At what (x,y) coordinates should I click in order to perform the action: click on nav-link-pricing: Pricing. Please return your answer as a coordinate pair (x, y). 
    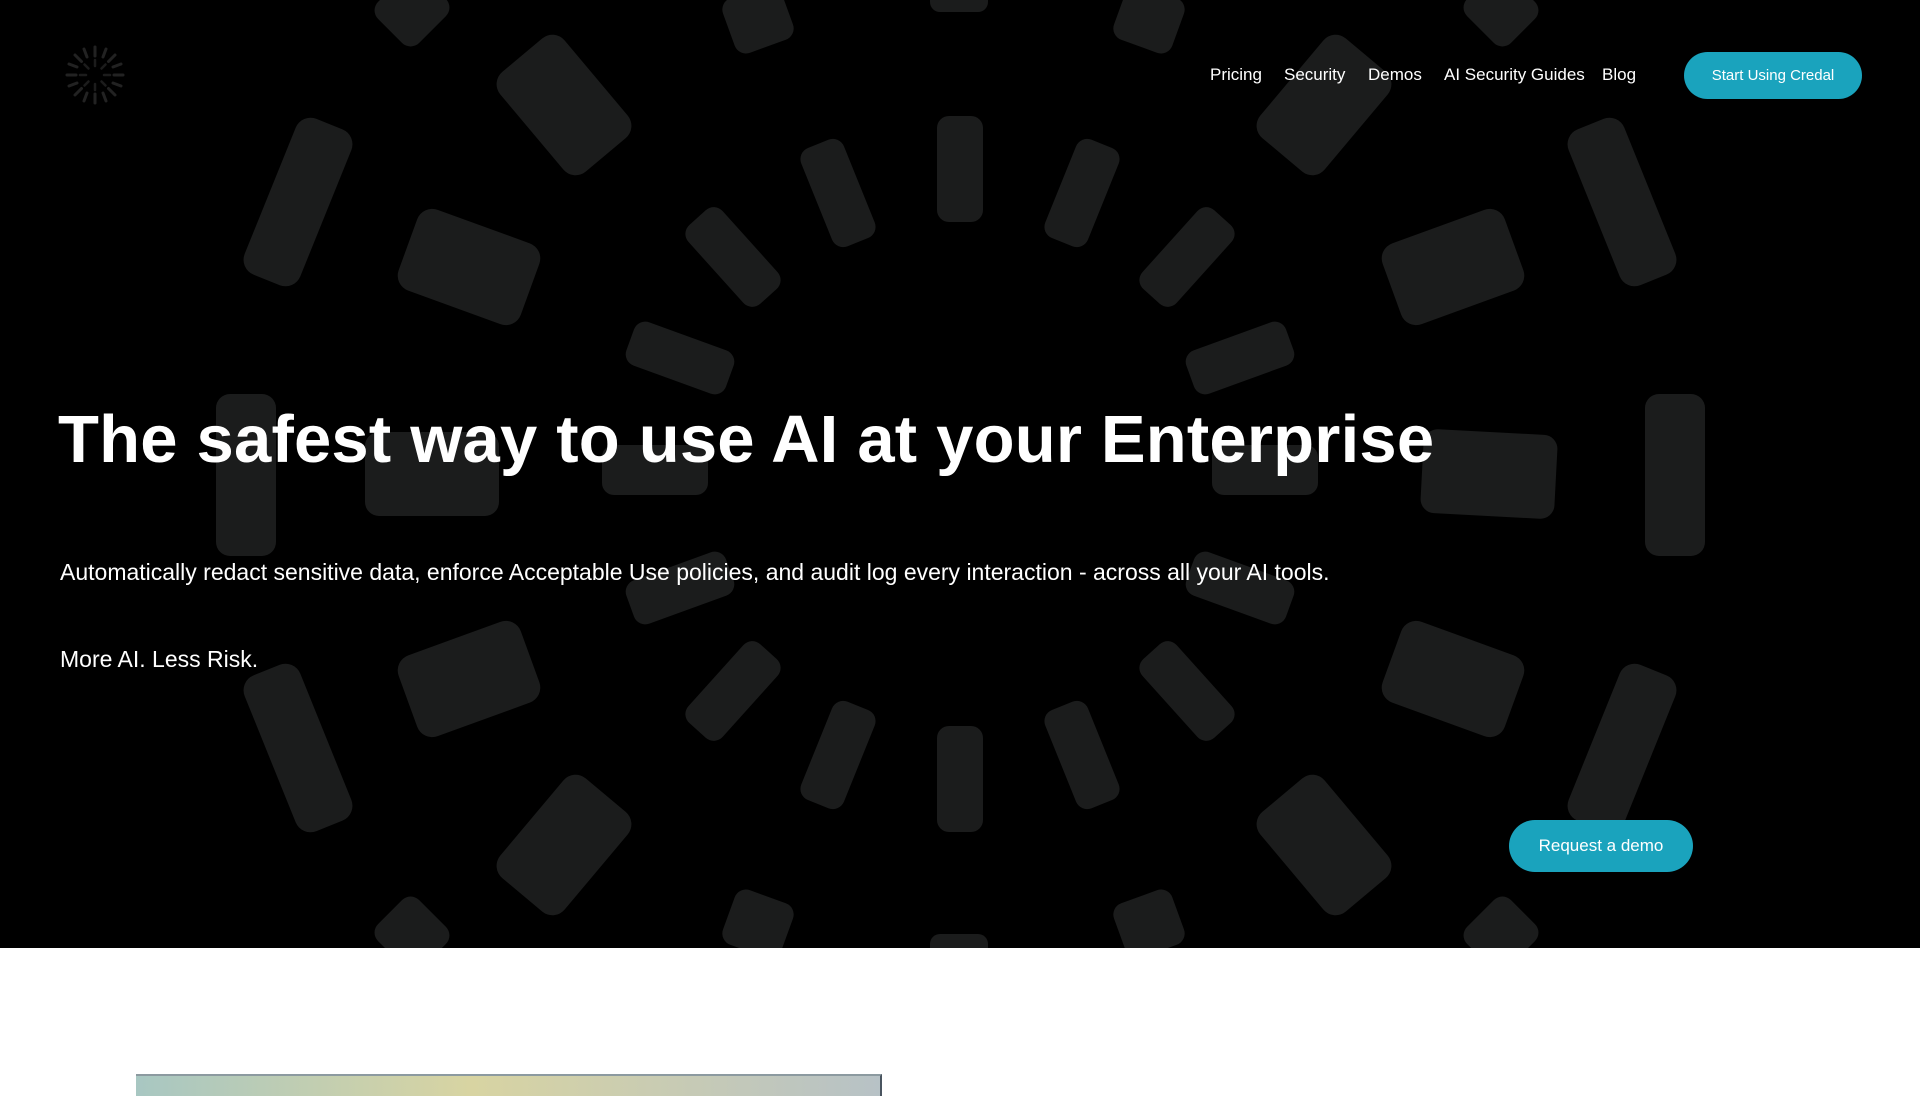
    Looking at the image, I should click on (1236, 75).